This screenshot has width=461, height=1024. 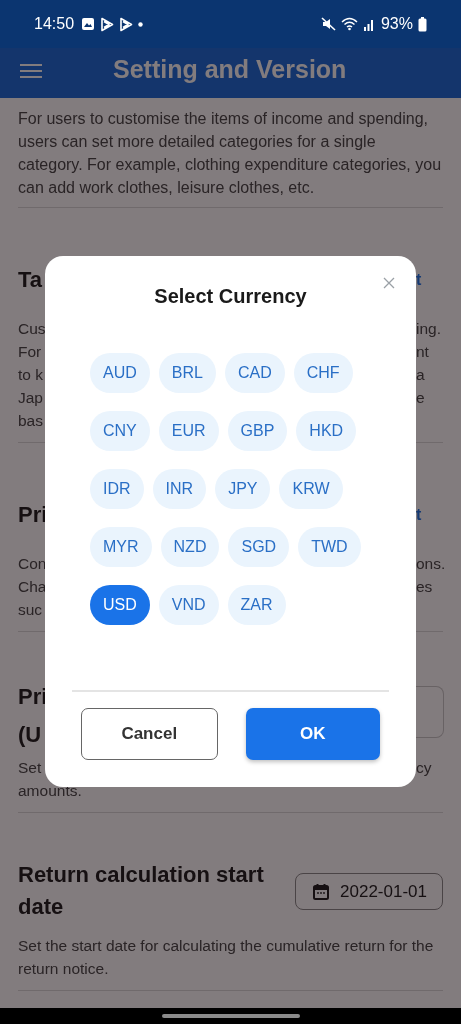 What do you see at coordinates (141, 24) in the screenshot?
I see `dot-icon` at bounding box center [141, 24].